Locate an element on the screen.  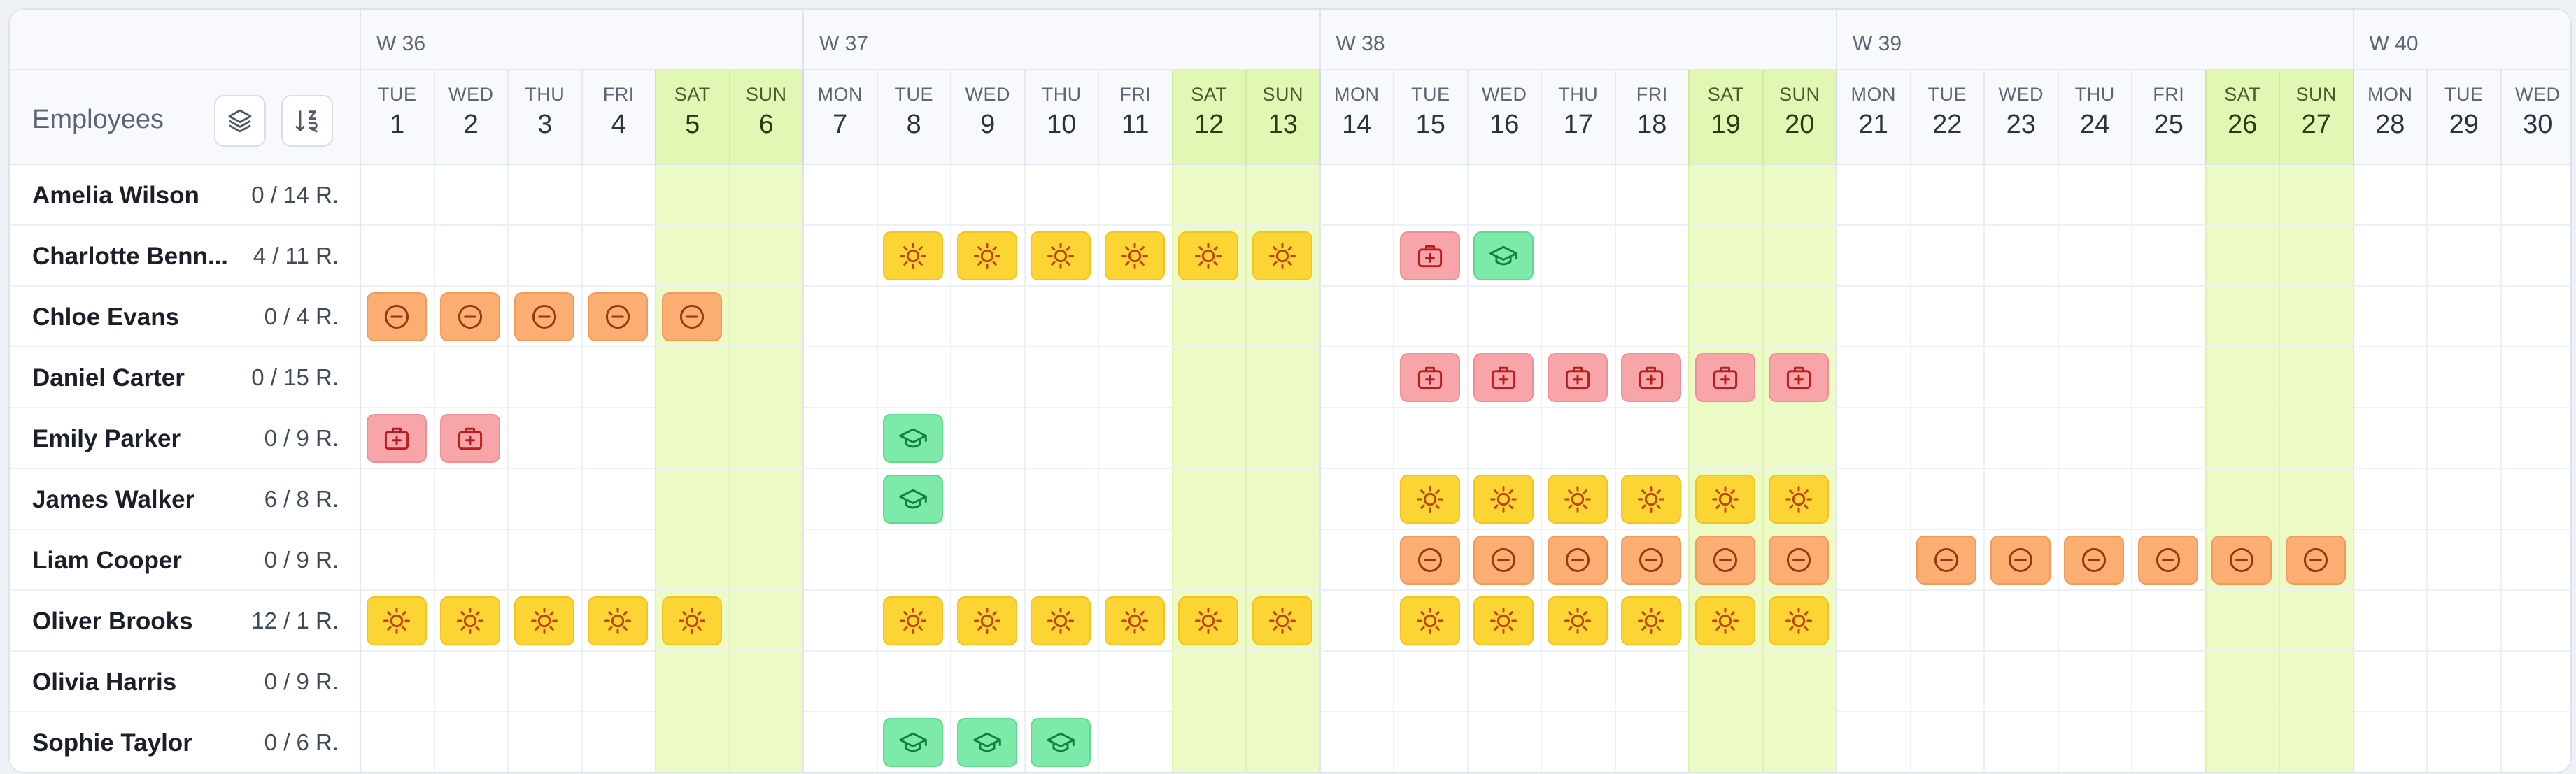
layers-button is located at coordinates (240, 121).